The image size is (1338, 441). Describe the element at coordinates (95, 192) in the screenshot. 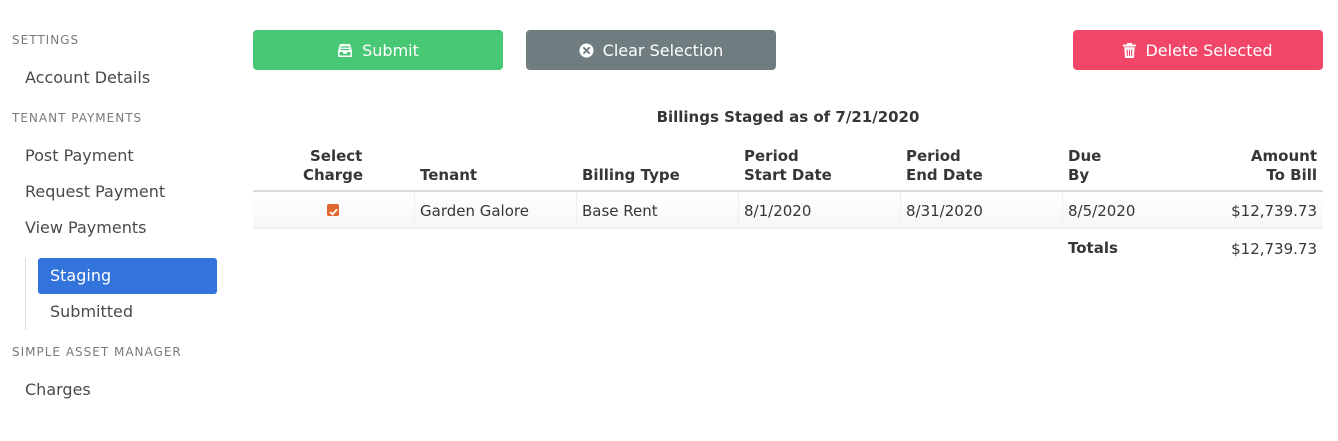

I see `sidebar-item-request-payment: Request Payment` at that location.